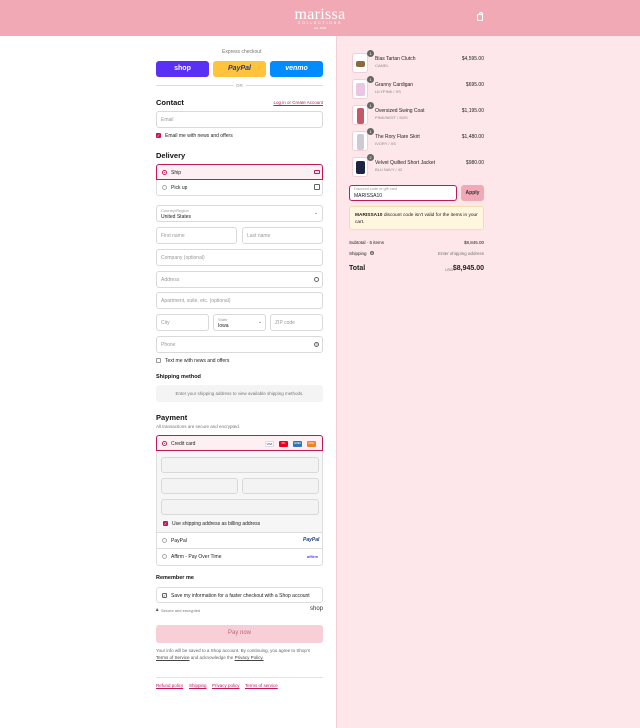 This screenshot has width=640, height=728. What do you see at coordinates (164, 595) in the screenshot?
I see `save-info-checkbox: ✓` at bounding box center [164, 595].